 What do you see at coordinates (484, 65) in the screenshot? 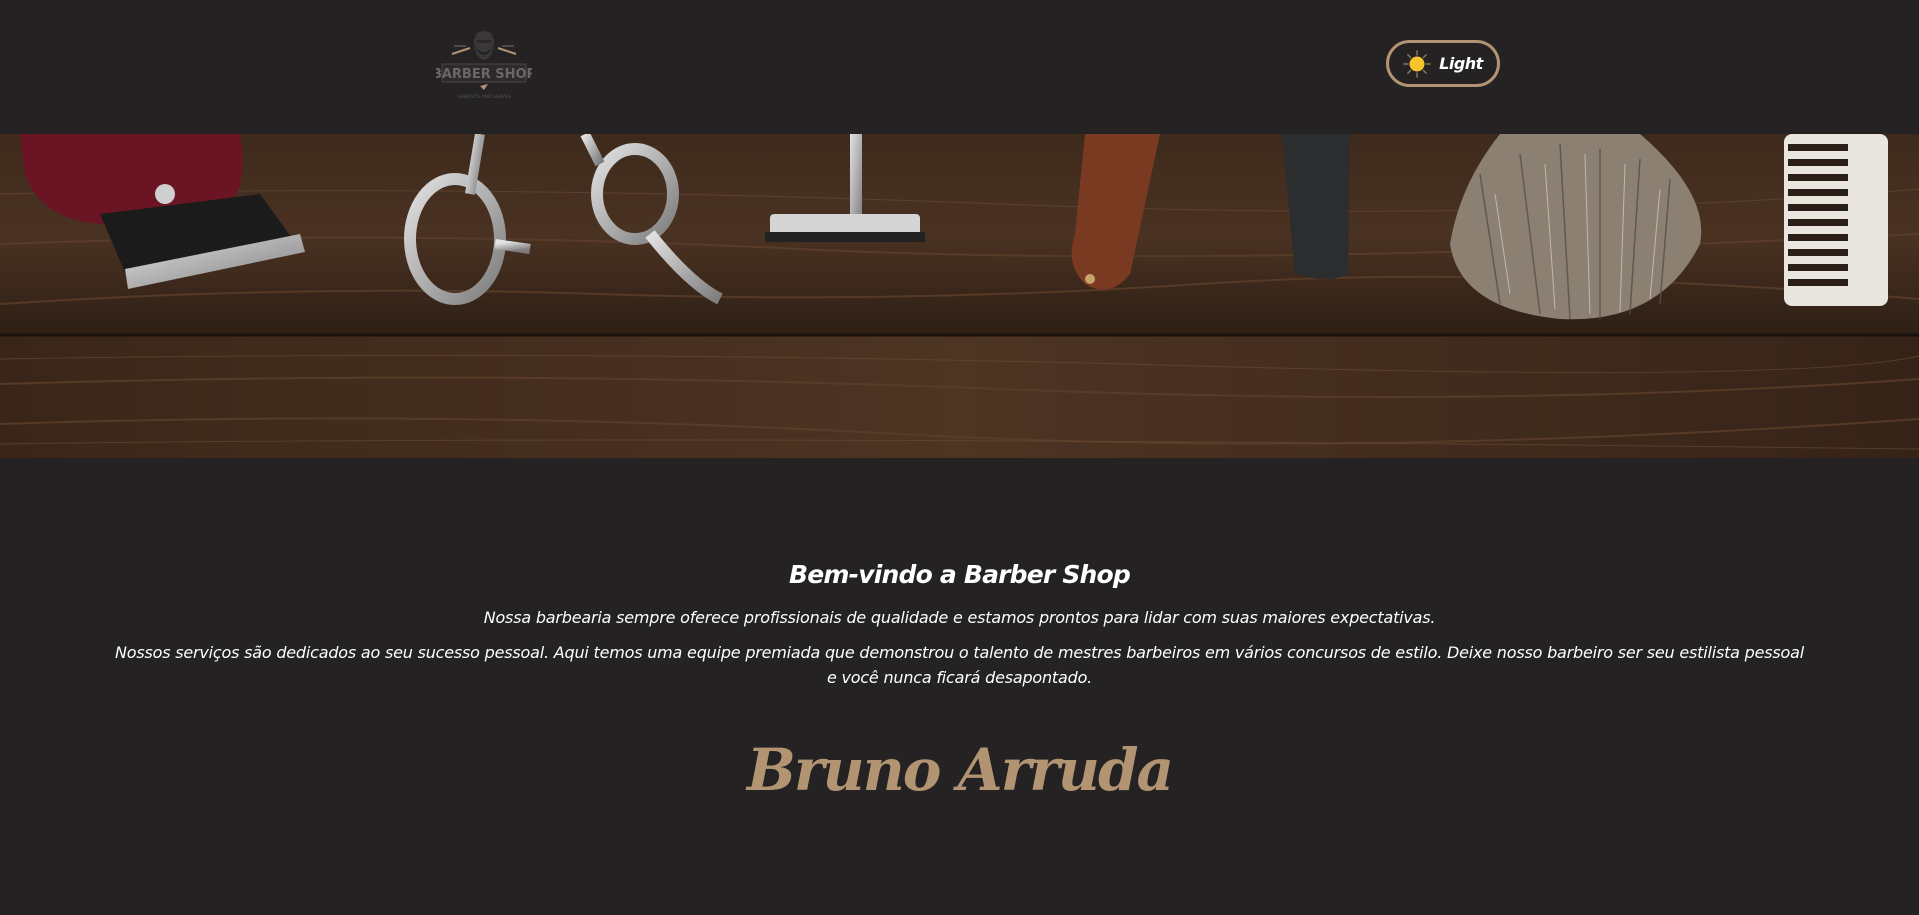
I see `barber-logo-icon: BARBER SHOP HAIRCUTS AND SHAVES` at bounding box center [484, 65].